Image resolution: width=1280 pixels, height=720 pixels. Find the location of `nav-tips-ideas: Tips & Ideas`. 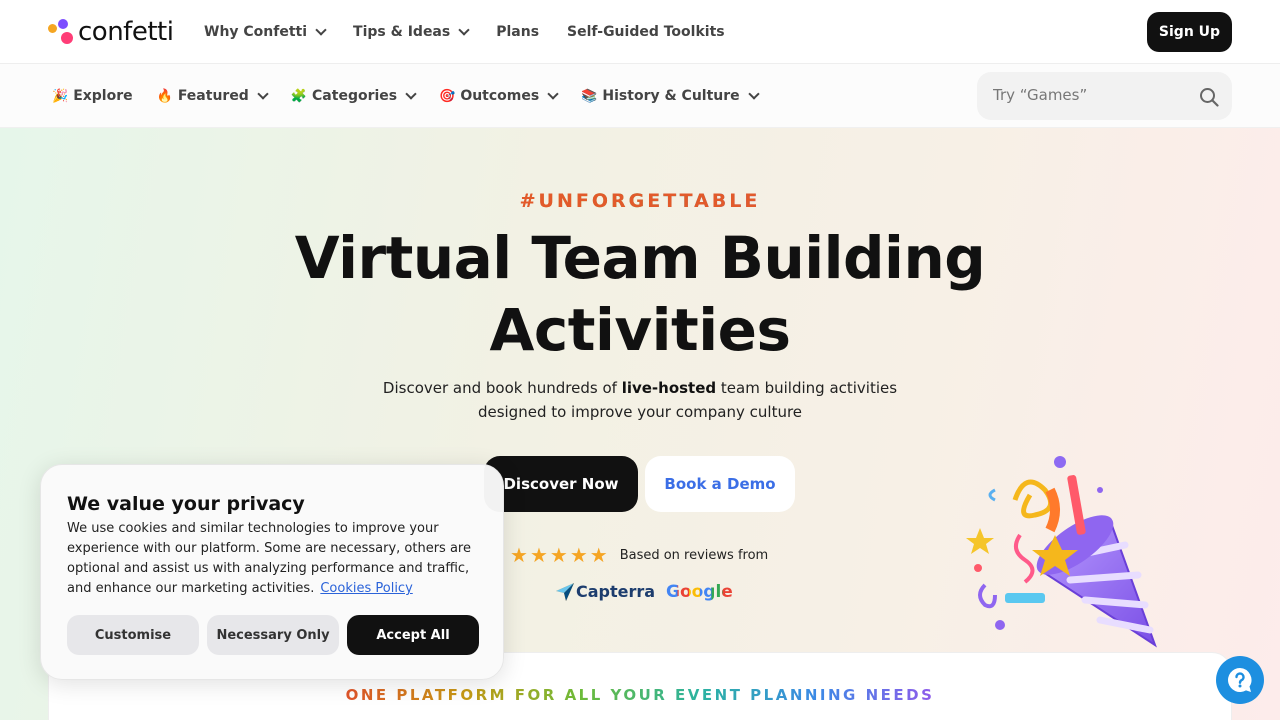

nav-tips-ideas: Tips & Ideas is located at coordinates (411, 32).